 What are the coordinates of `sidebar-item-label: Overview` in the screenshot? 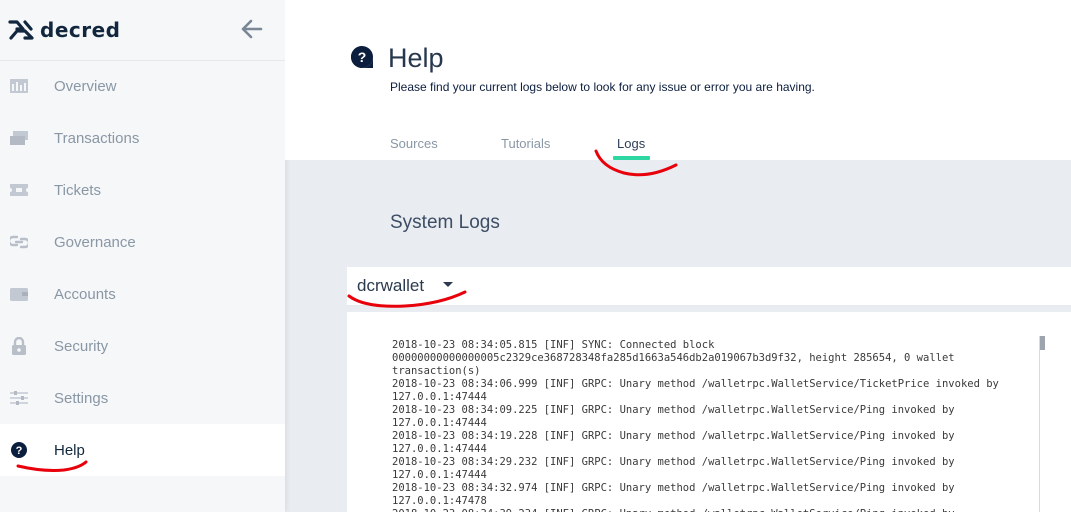 It's located at (85, 86).